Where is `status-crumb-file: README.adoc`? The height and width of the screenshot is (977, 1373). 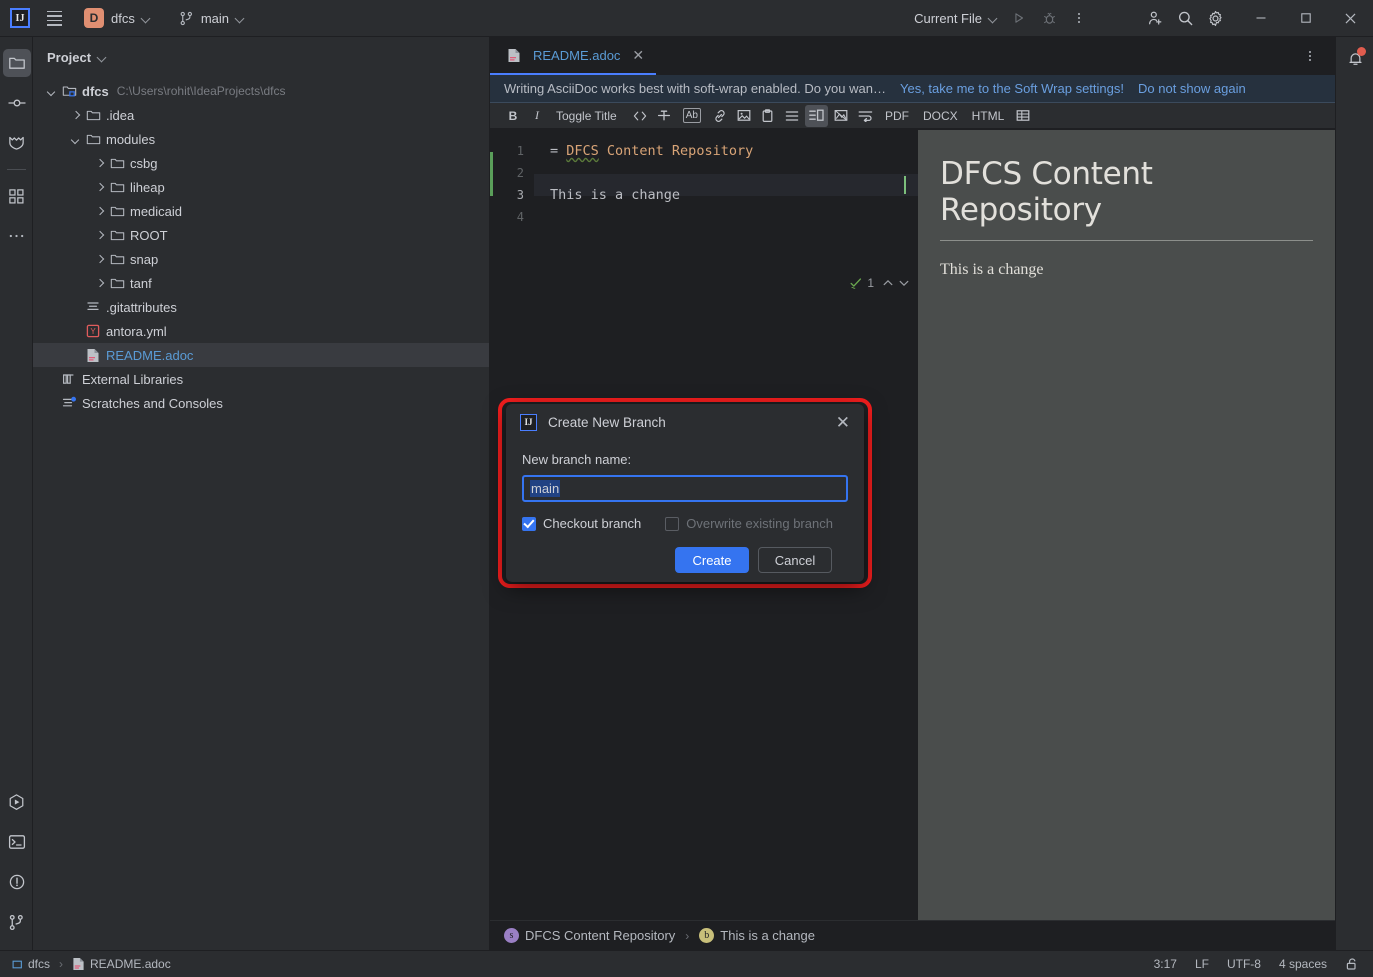 status-crumb-file: README.adoc is located at coordinates (121, 964).